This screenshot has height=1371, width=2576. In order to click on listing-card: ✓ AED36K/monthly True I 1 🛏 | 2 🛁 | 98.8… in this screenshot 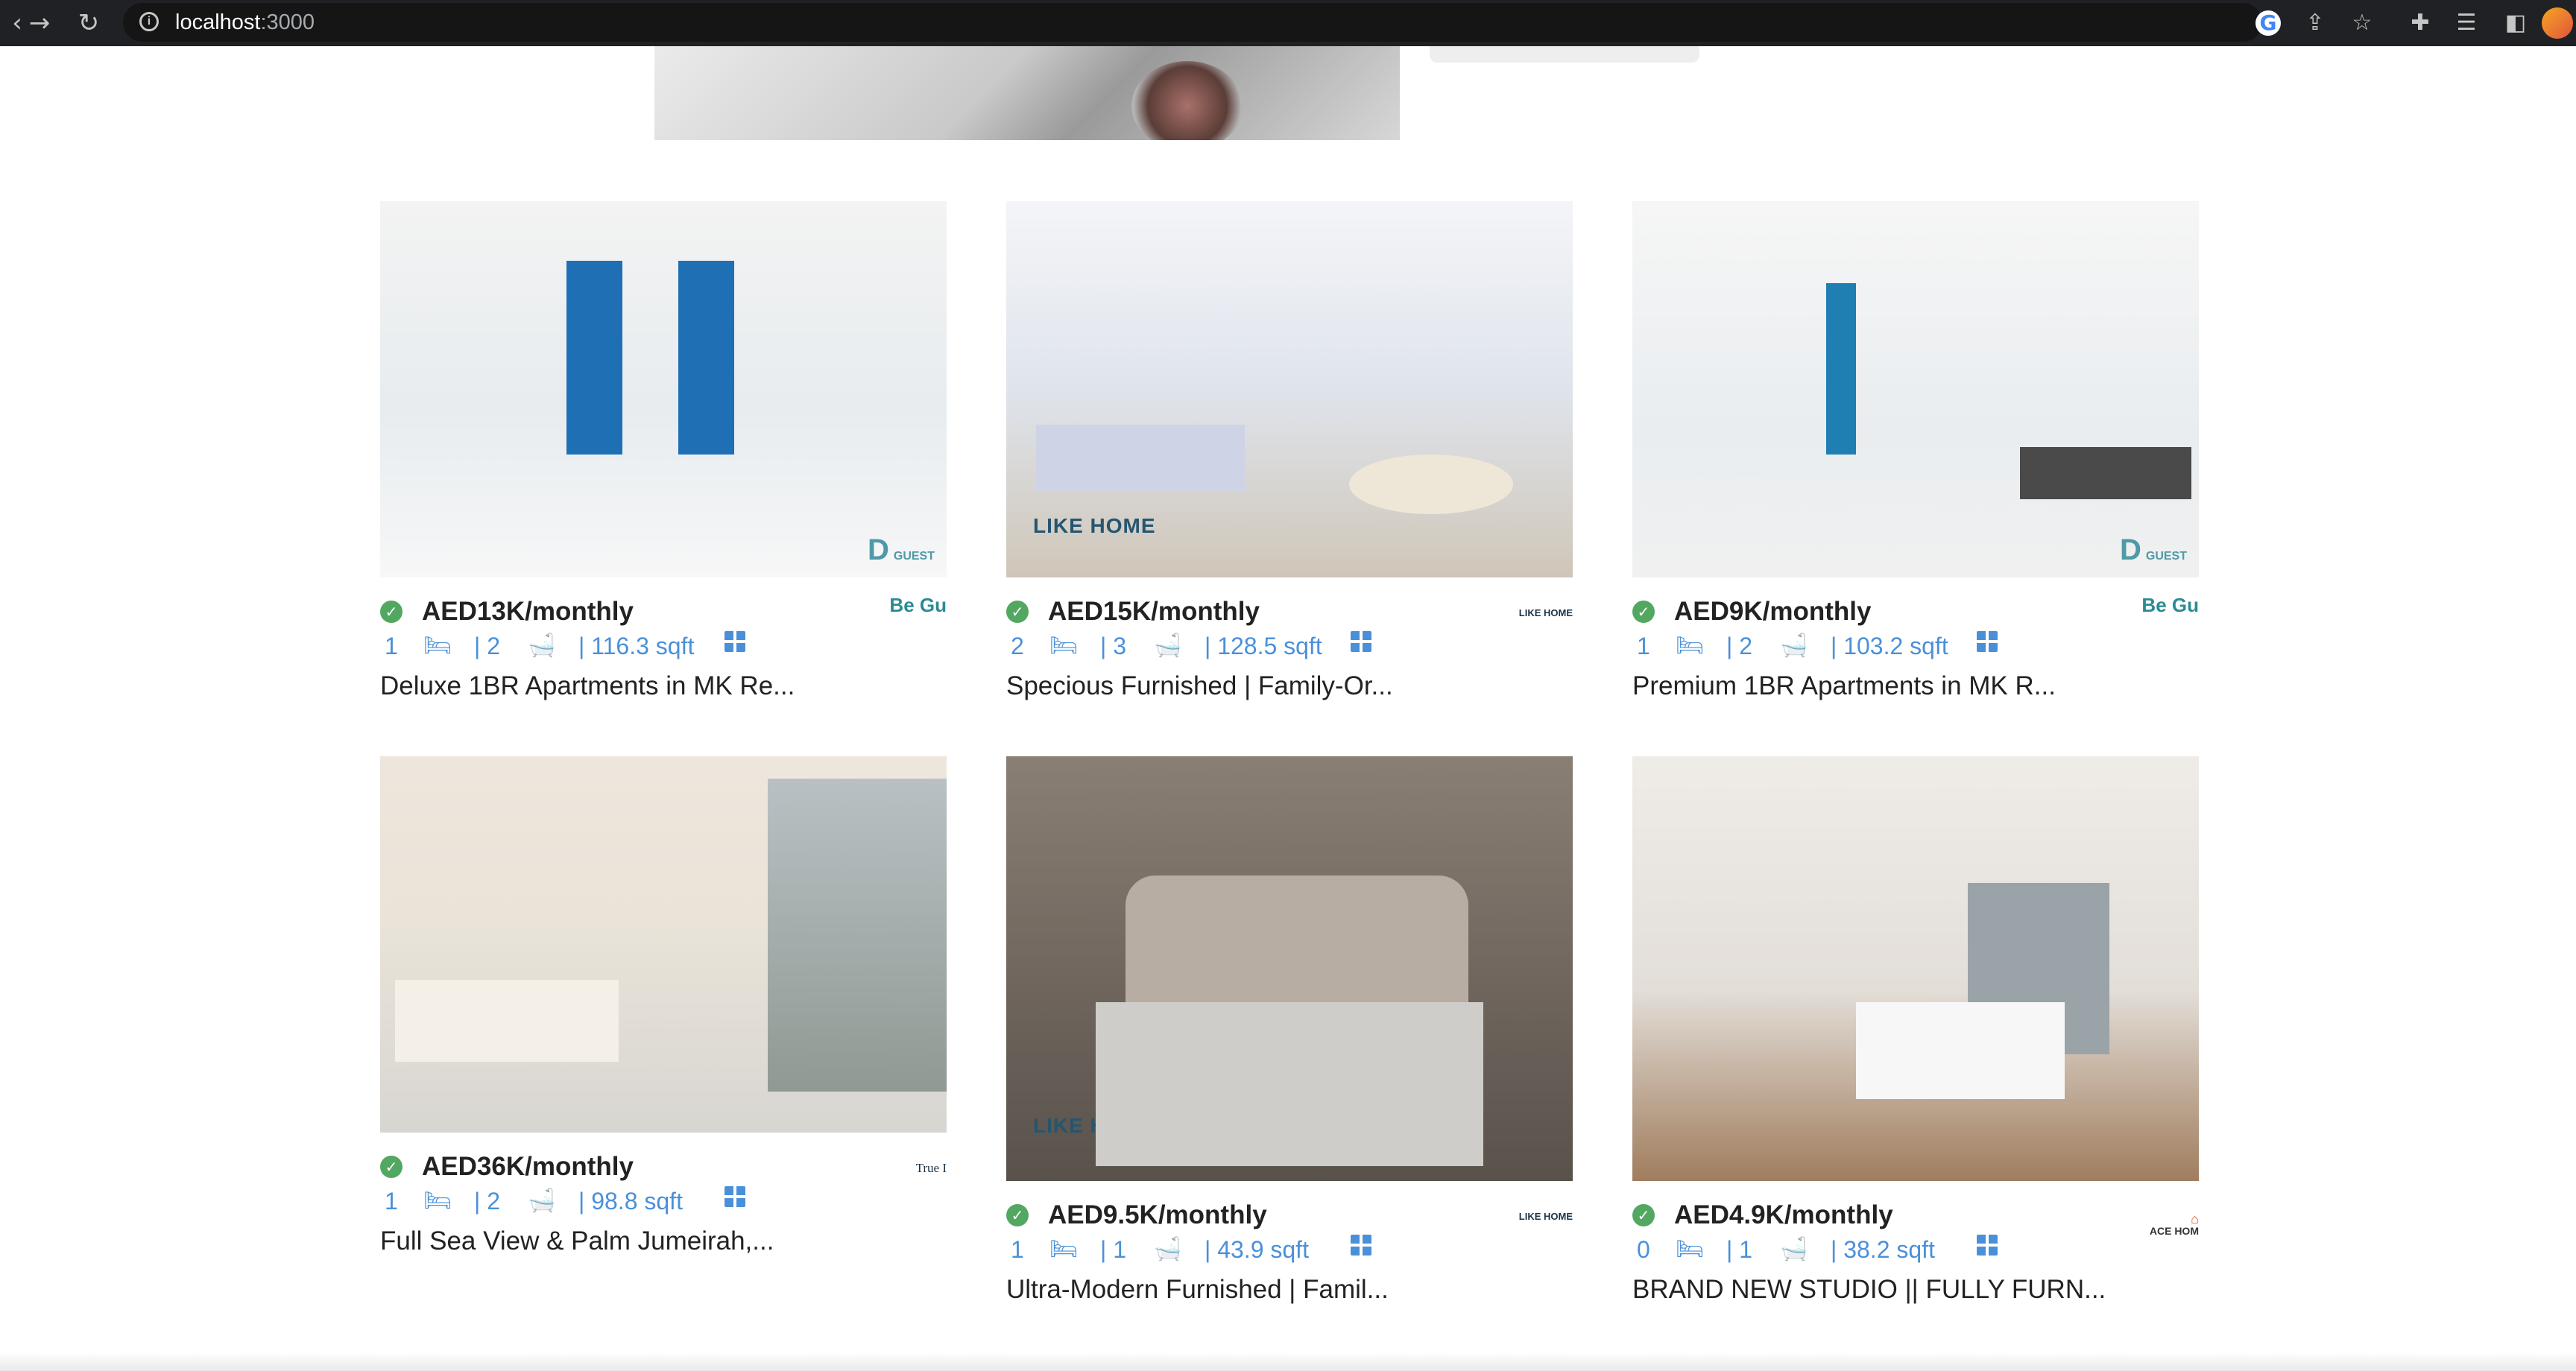, I will do `click(663, 1006)`.